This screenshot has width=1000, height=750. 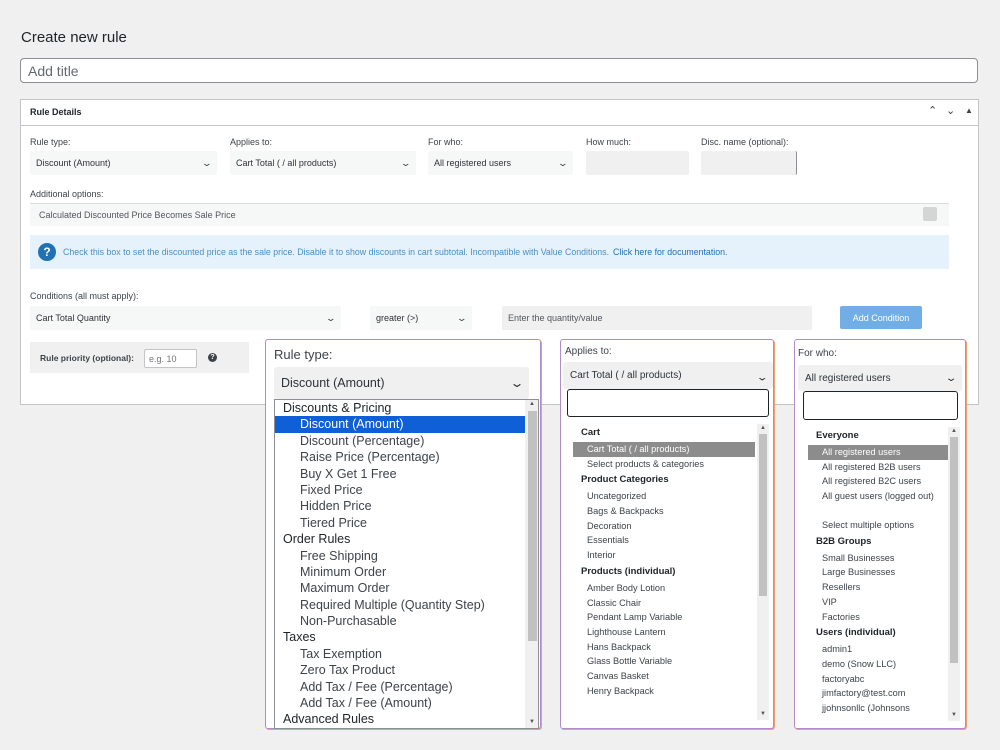 I want to click on sale-price-checkbox, so click(x=930, y=214).